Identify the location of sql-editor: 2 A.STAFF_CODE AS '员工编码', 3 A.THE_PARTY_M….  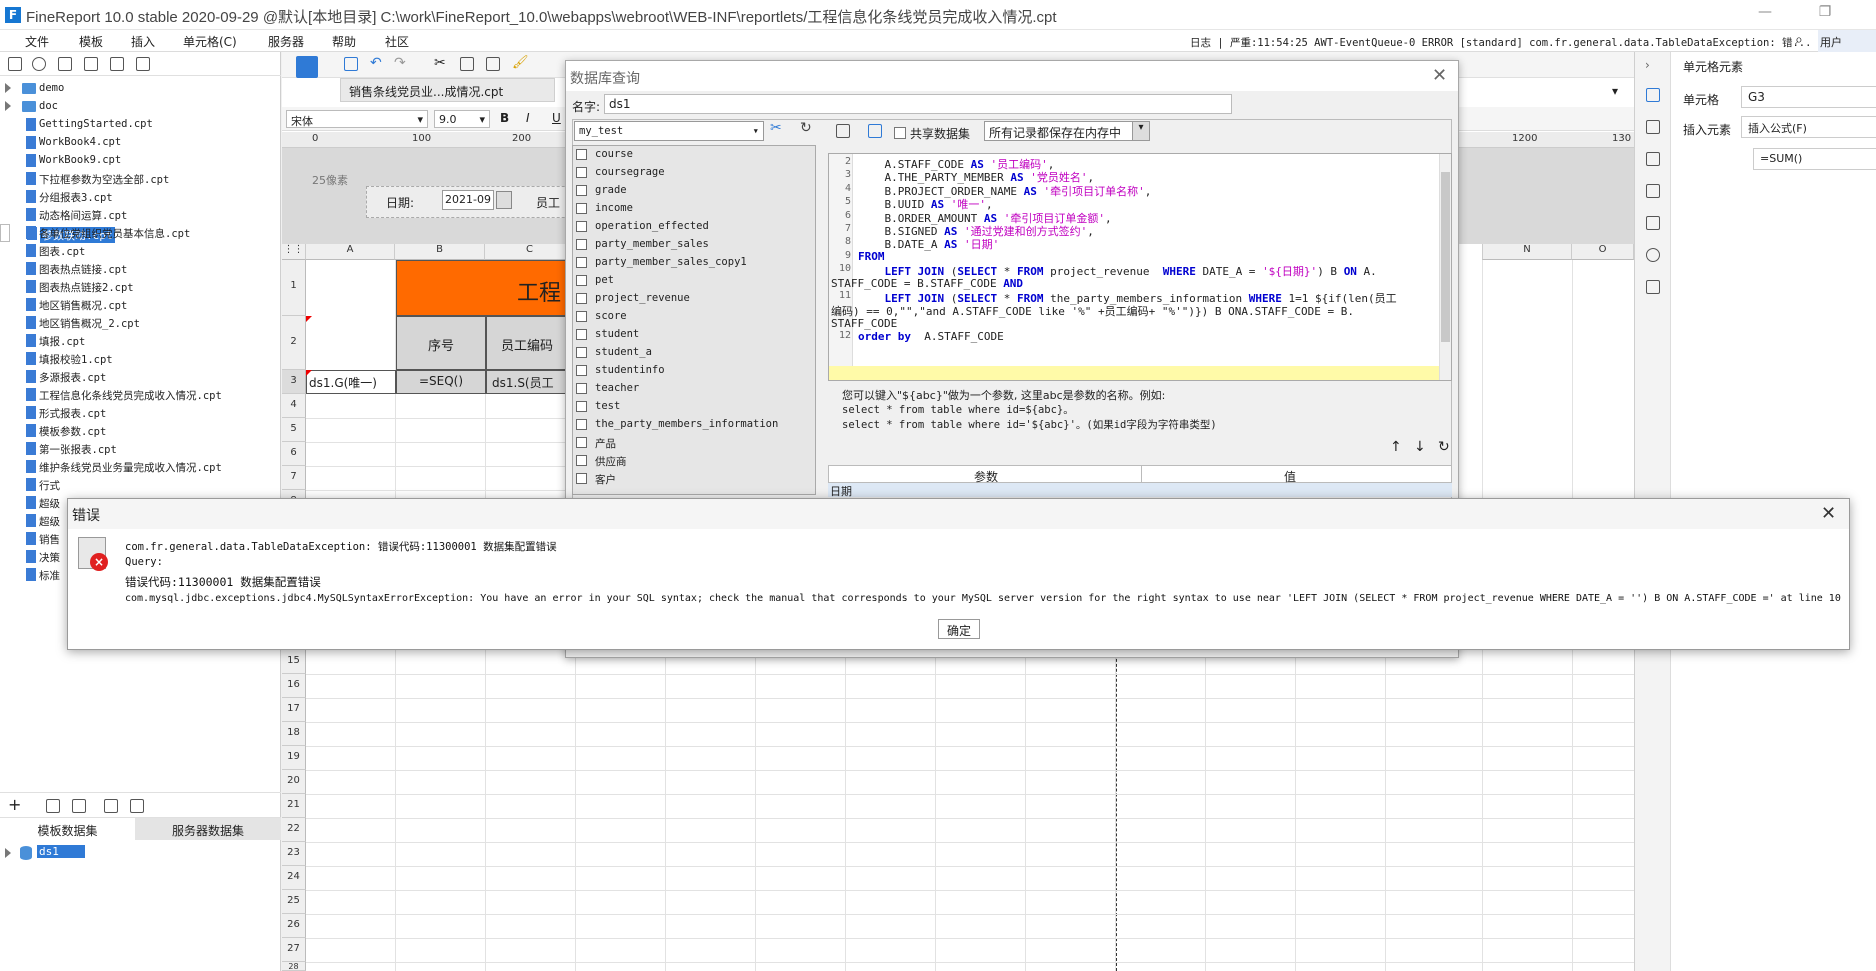
(1140, 267).